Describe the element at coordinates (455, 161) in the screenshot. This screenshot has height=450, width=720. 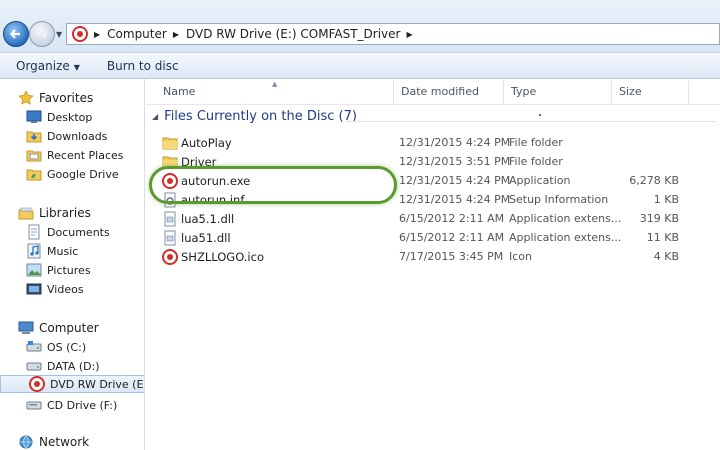
I see `file-date: 12/31/2015 3:51 PM` at that location.